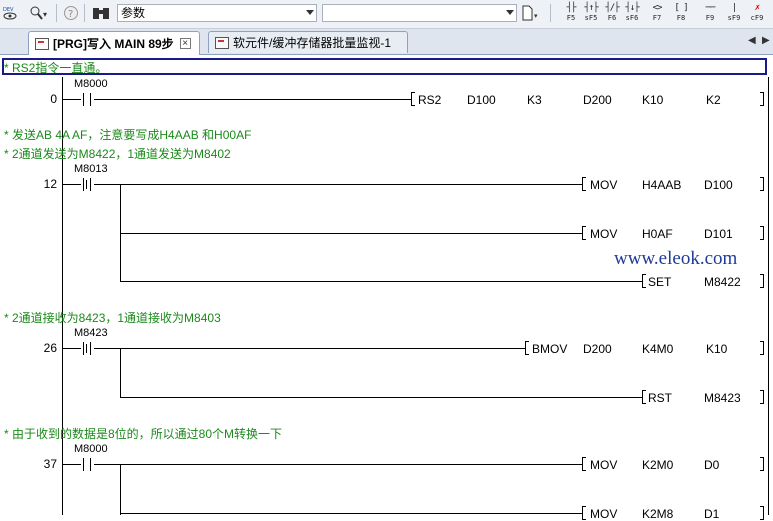 The image size is (773, 521). I want to click on tab-label: 软元件/缓冲存储器批量监视-1, so click(312, 43).